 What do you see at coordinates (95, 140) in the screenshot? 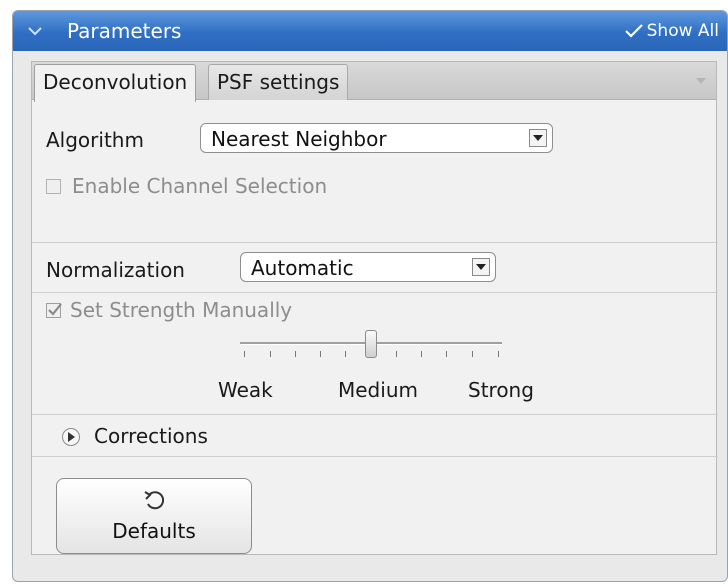
I see `algorithm-label: Algorithm` at bounding box center [95, 140].